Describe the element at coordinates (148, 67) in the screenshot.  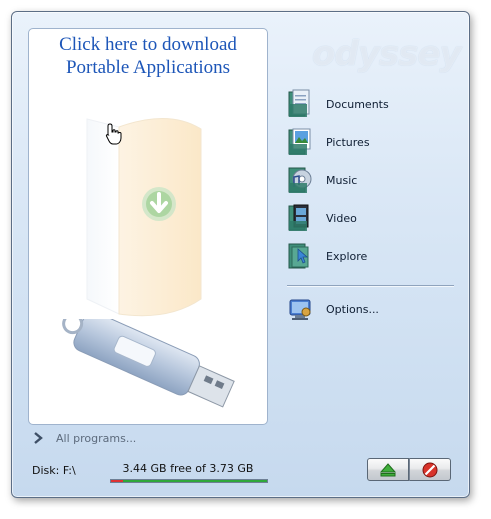
I see `download-title-line2: Portable Applications` at that location.